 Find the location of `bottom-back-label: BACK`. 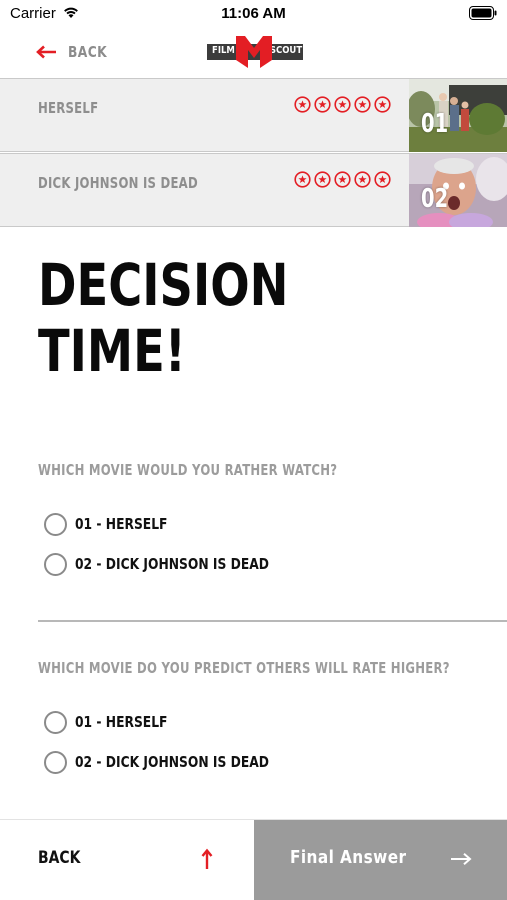

bottom-back-label: BACK is located at coordinates (59, 858).